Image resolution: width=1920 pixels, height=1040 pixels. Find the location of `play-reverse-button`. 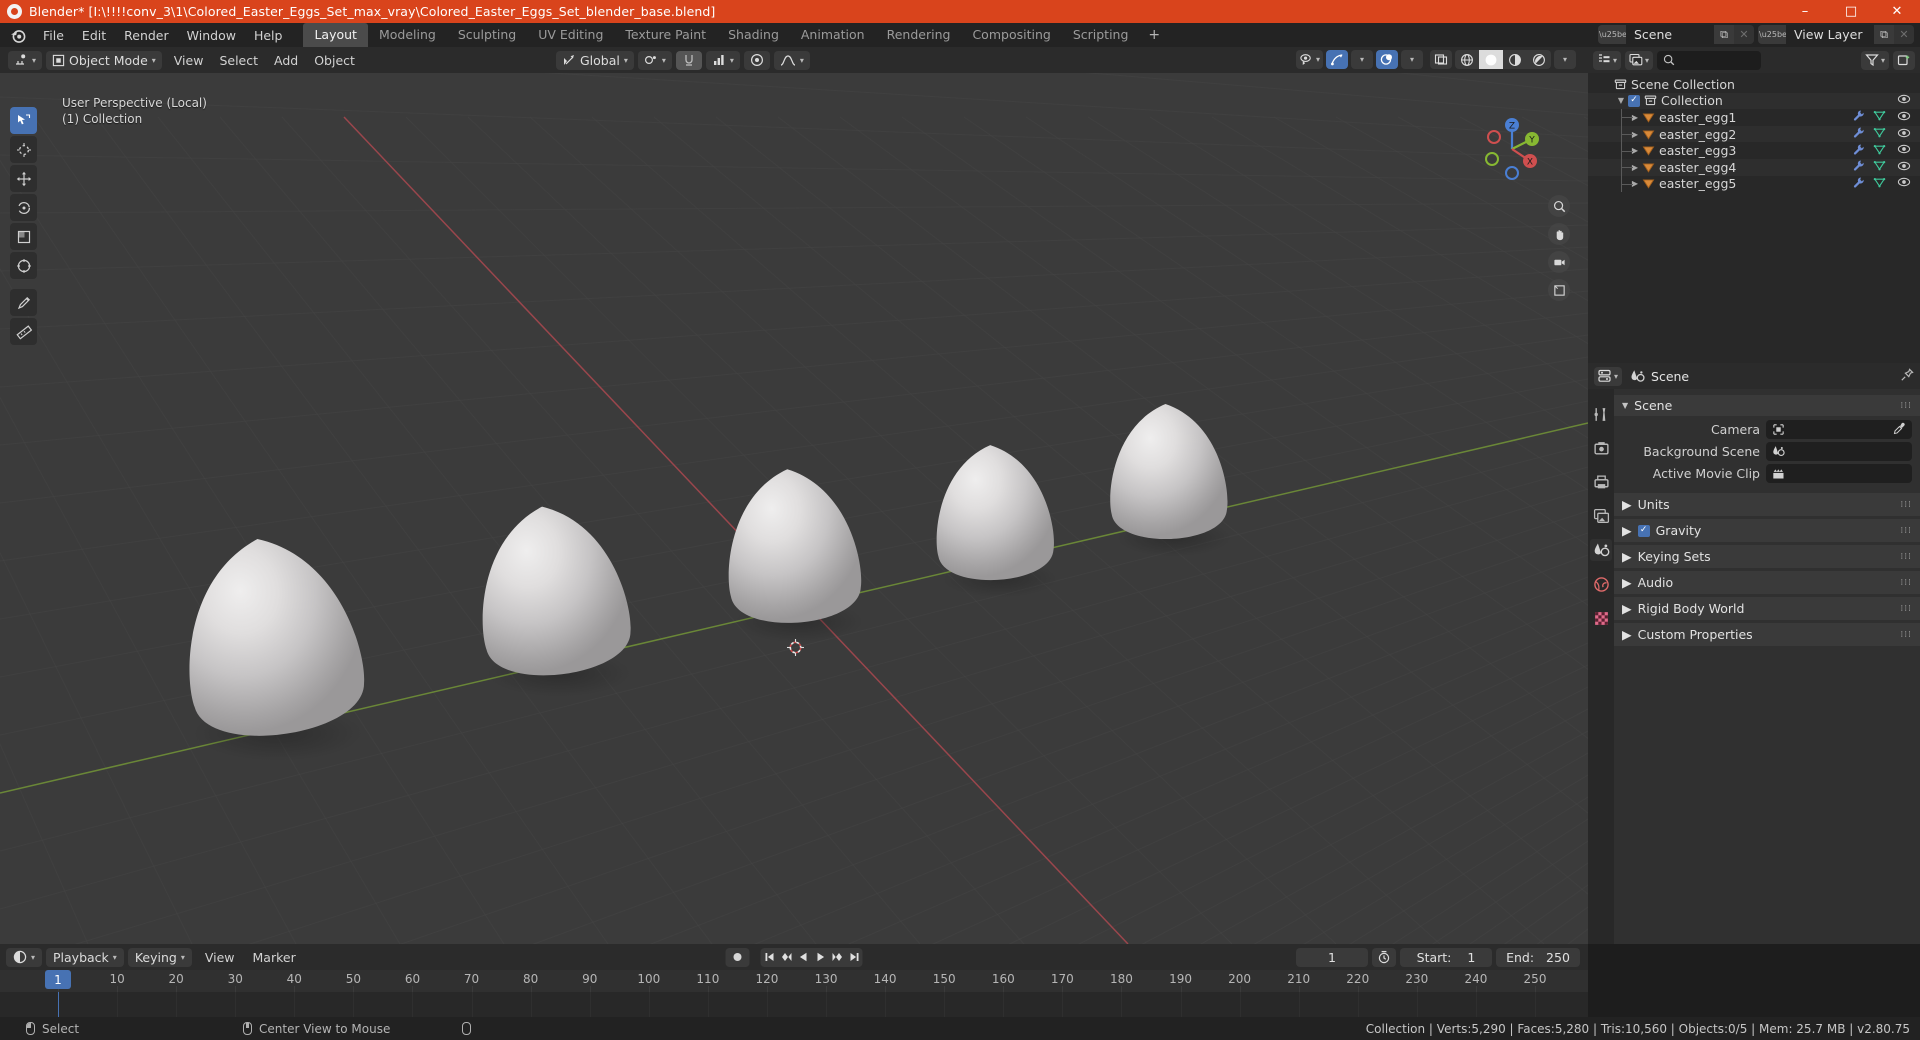

play-reverse-button is located at coordinates (803, 957).